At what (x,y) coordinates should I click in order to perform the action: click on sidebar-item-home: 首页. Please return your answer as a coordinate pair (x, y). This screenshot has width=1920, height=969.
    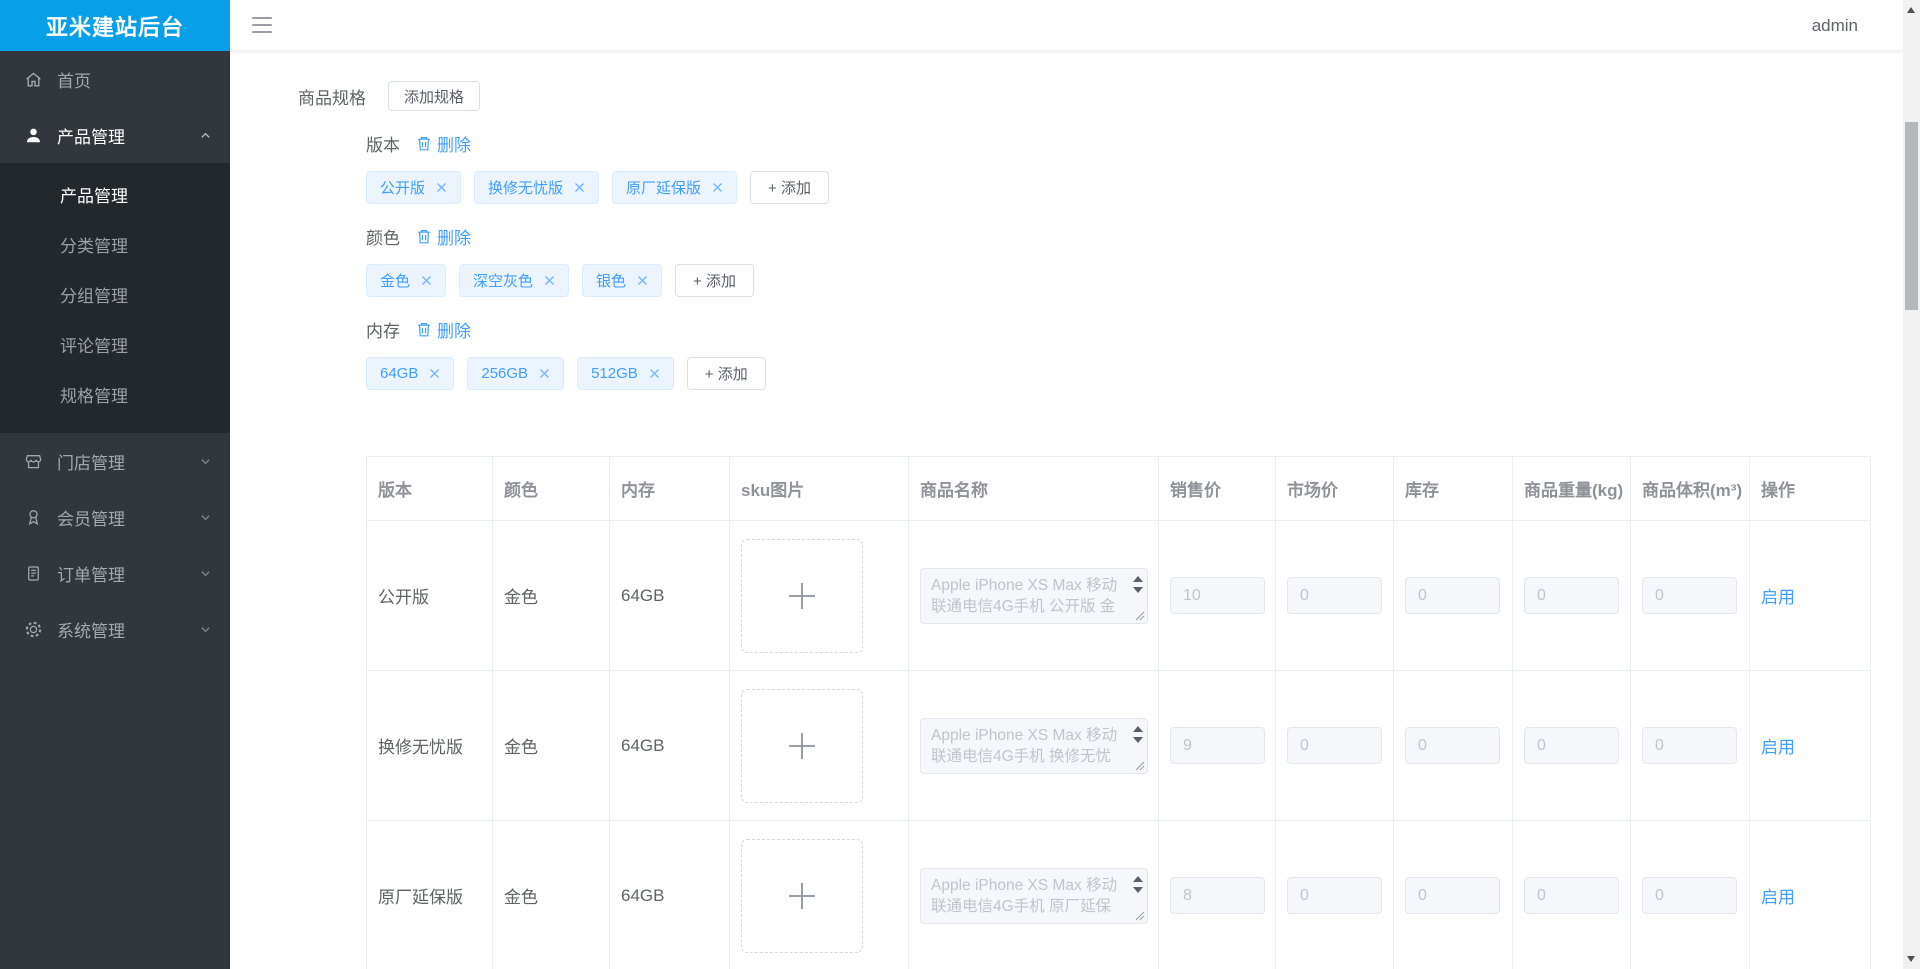
    Looking at the image, I should click on (115, 79).